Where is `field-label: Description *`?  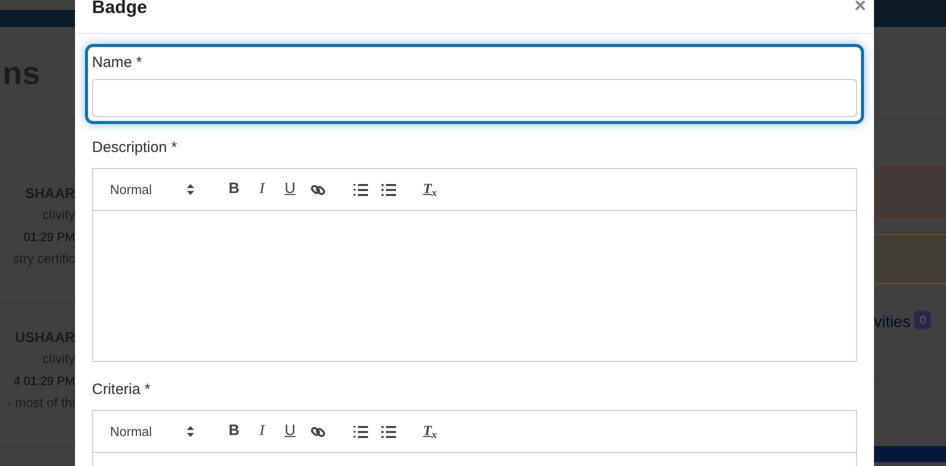 field-label: Description * is located at coordinates (135, 148).